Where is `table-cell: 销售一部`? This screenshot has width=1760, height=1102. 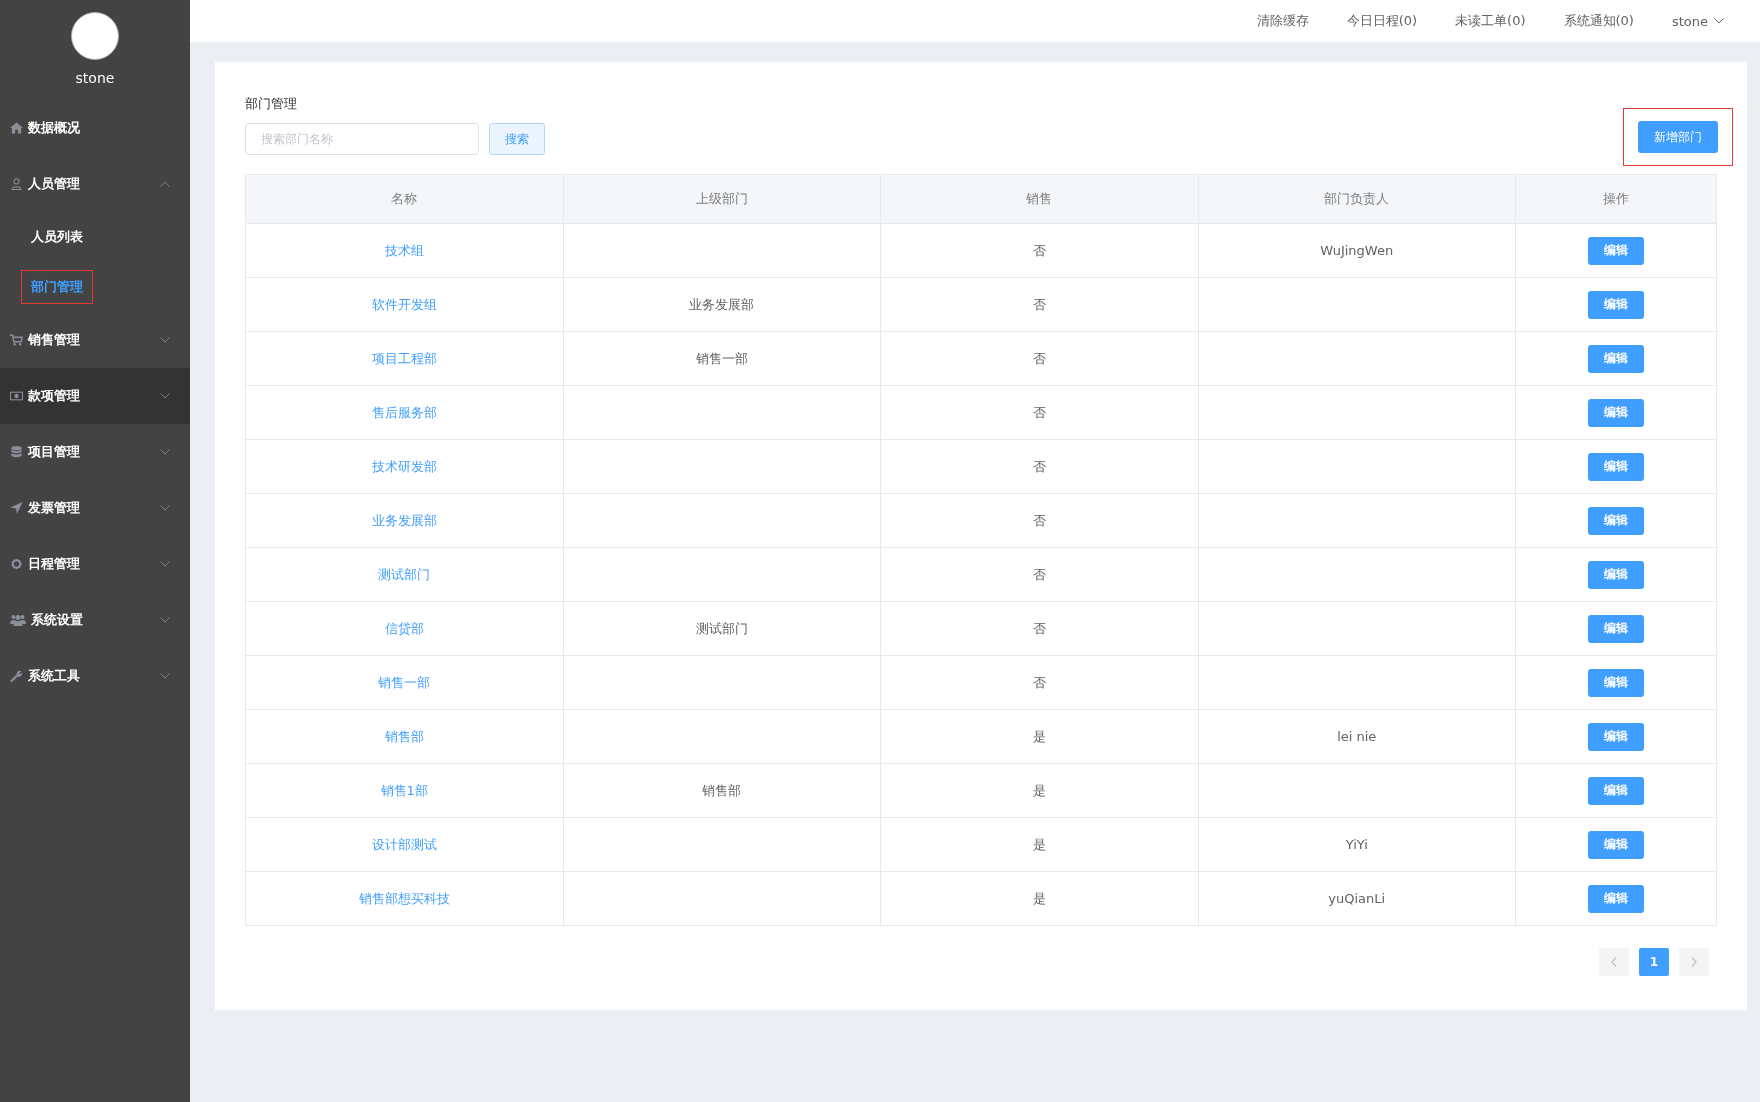 table-cell: 销售一部 is located at coordinates (721, 358).